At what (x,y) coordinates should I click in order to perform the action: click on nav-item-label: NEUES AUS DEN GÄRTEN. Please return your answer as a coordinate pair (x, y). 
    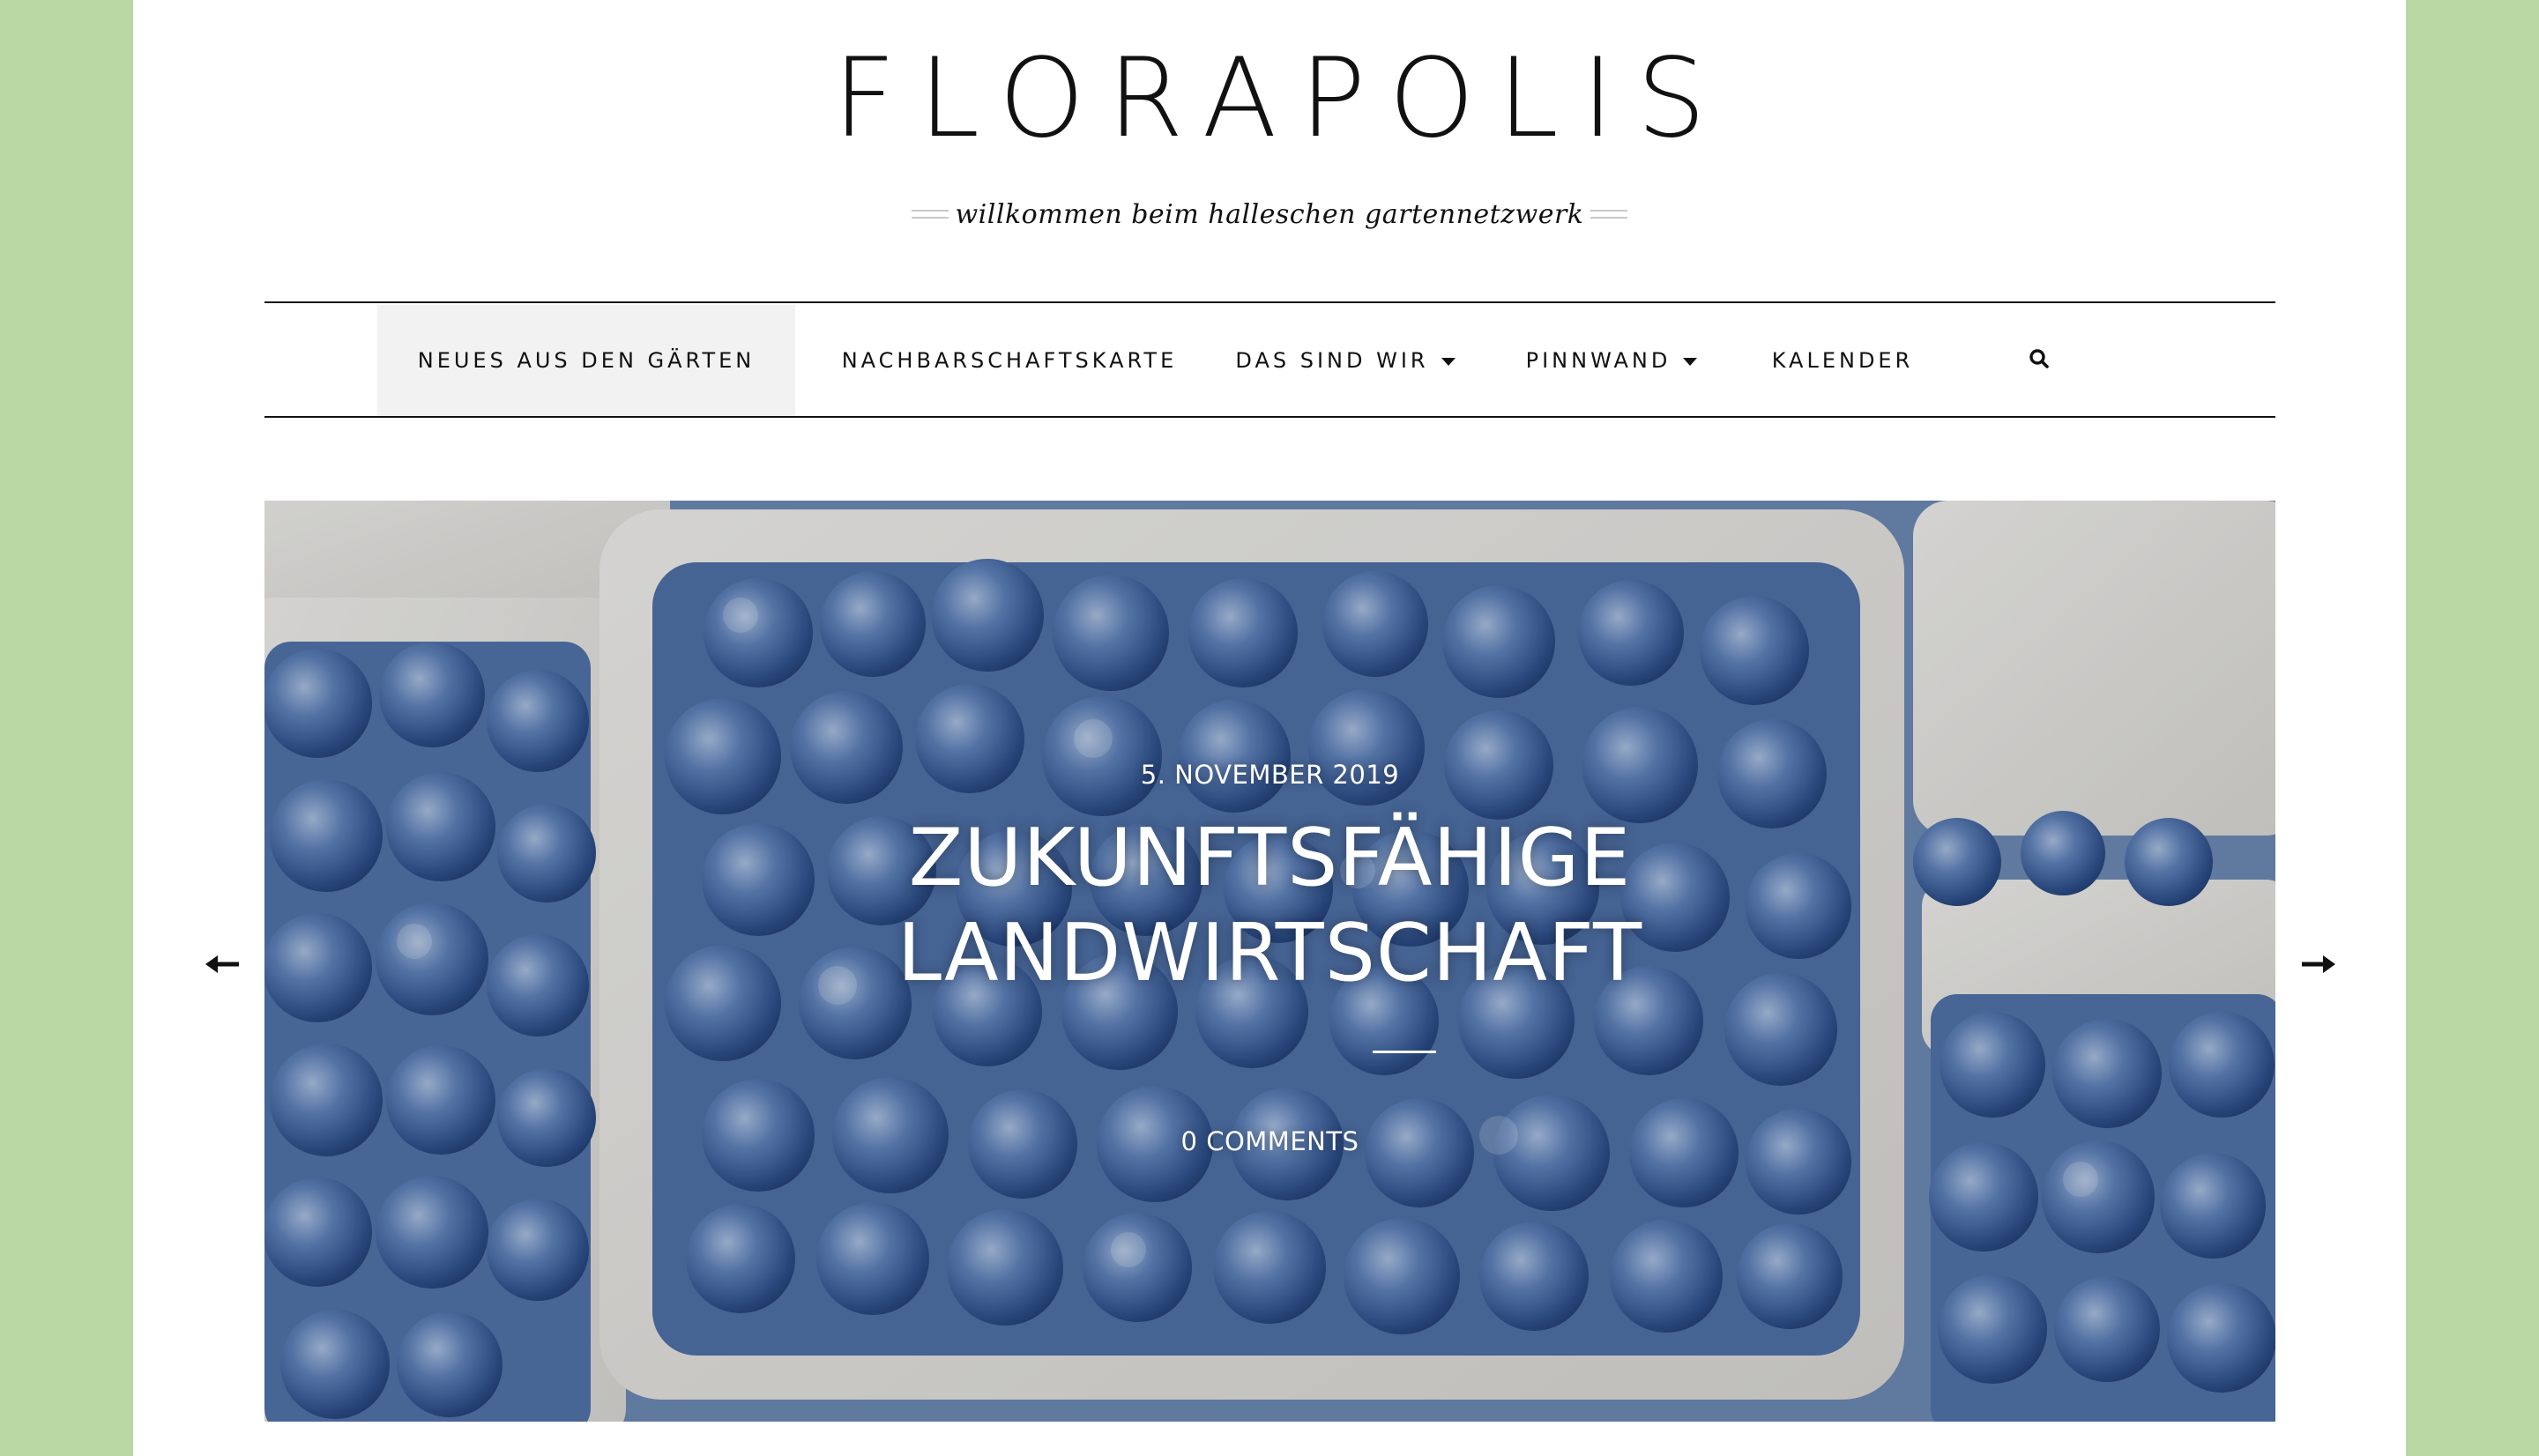
    Looking at the image, I should click on (586, 360).